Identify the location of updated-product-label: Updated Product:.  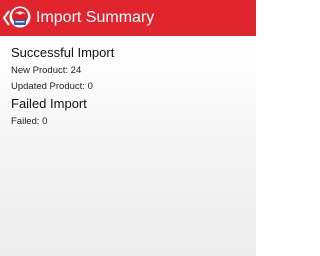
(49, 86).